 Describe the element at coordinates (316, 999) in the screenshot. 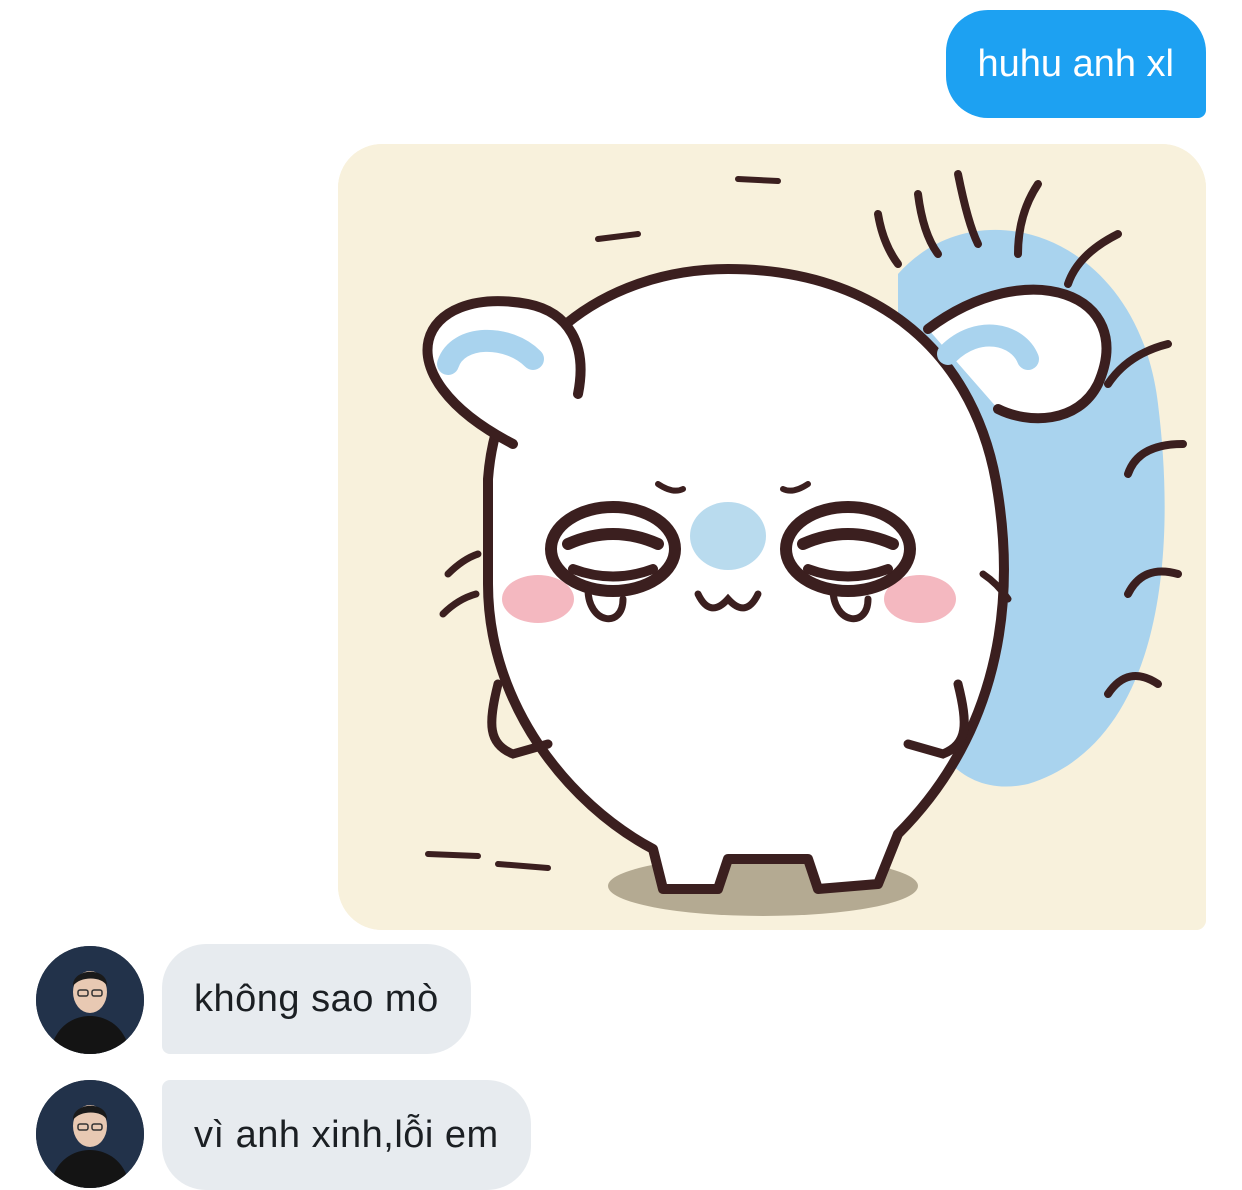

I see `incoming-message-bubble: không sao mò` at that location.